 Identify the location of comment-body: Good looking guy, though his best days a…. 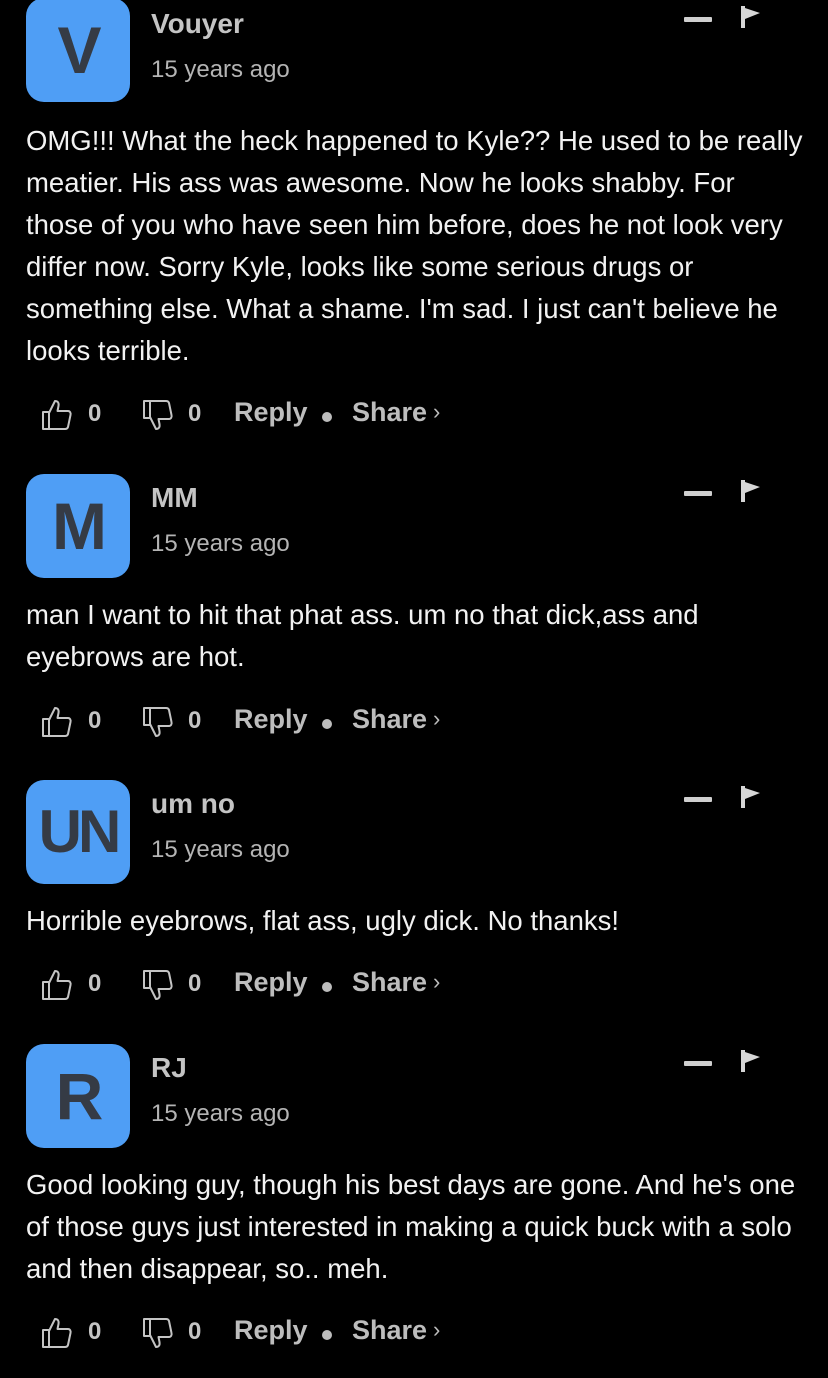
(411, 1226).